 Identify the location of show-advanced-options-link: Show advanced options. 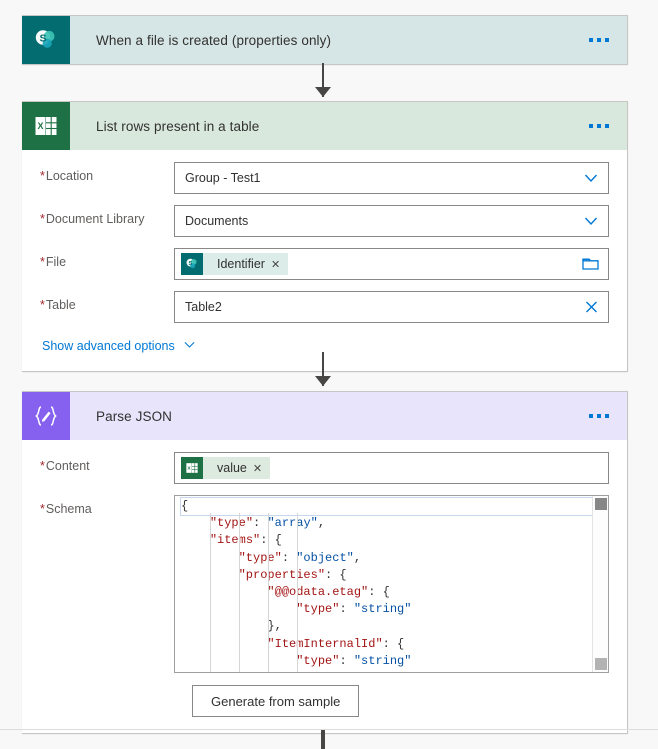
(119, 346).